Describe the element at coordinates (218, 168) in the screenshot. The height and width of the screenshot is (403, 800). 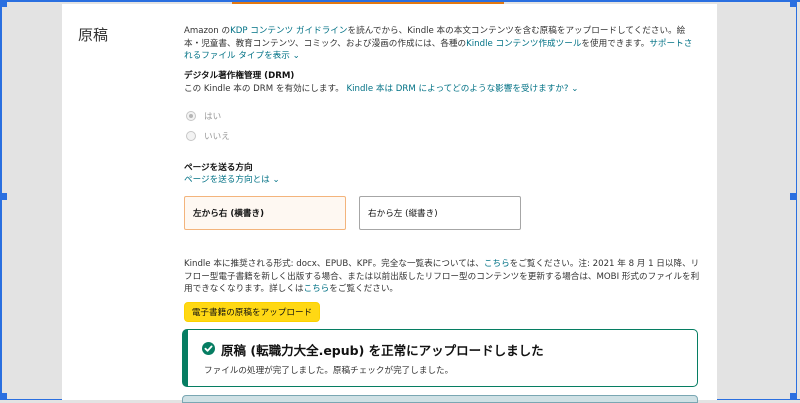
I see `page-direction-heading: ページを送る方向` at that location.